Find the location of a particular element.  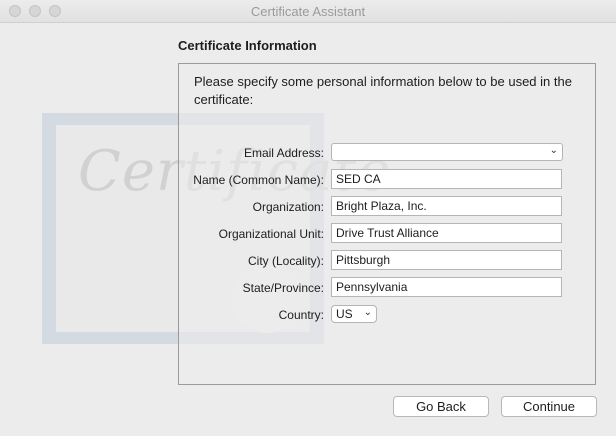

section-title: Certificate Information is located at coordinates (247, 45).